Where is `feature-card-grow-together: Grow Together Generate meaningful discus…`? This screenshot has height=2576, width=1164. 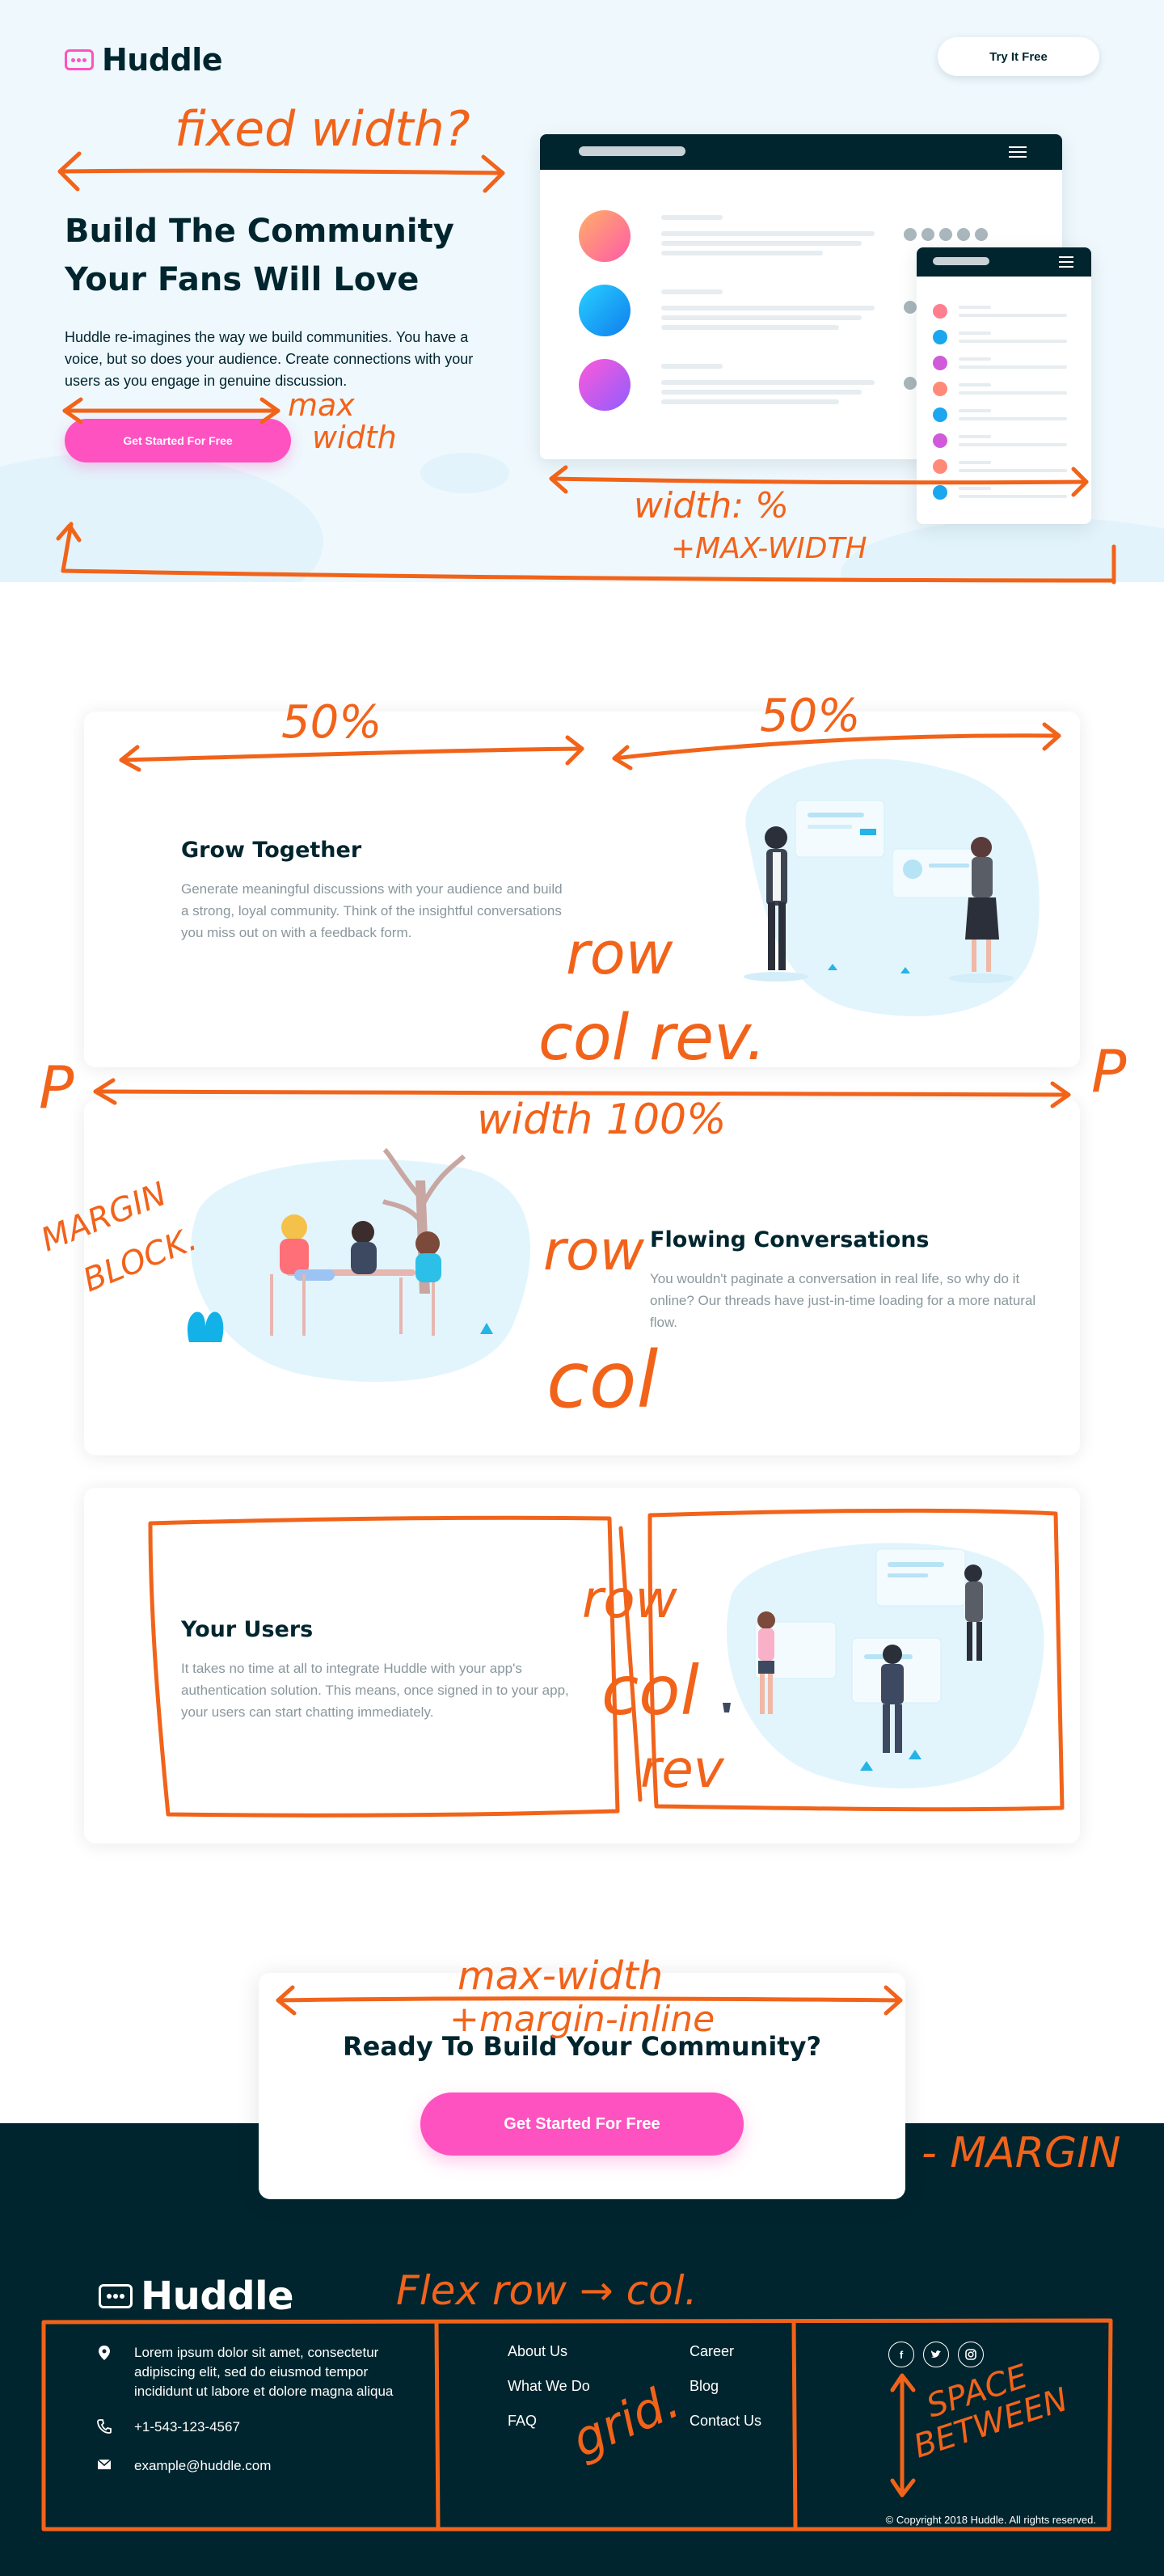
feature-card-grow-together: Grow Together Generate meaningful discus… is located at coordinates (582, 889).